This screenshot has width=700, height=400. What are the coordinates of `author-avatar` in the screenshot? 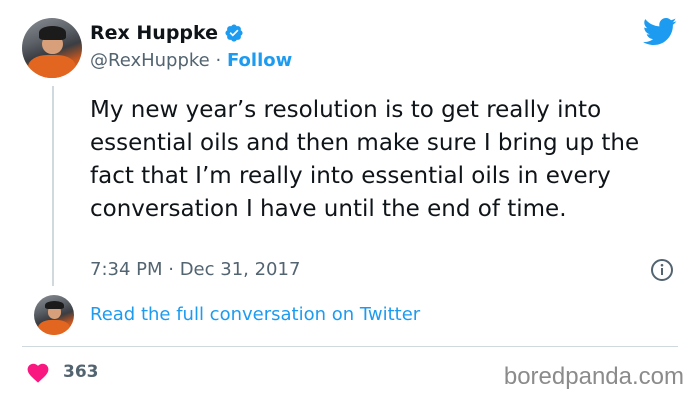 It's located at (52, 48).